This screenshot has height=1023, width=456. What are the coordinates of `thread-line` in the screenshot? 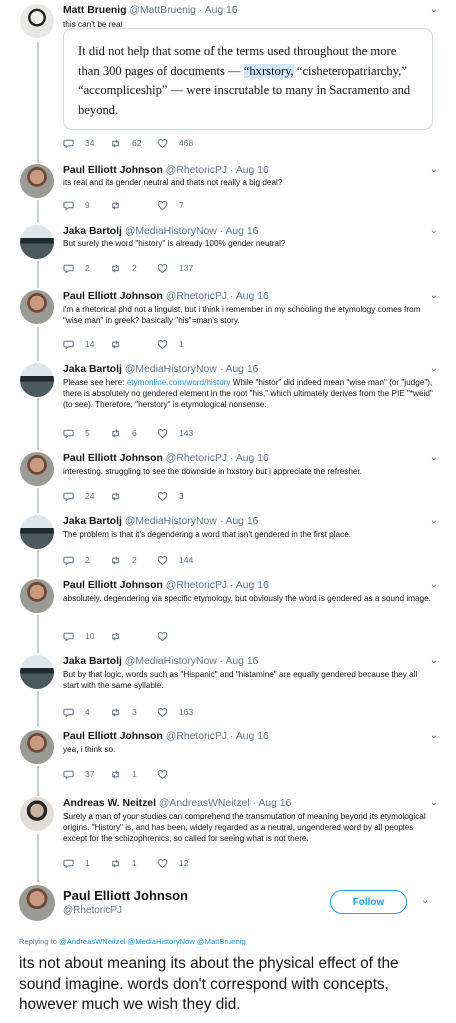 It's located at (38, 274).